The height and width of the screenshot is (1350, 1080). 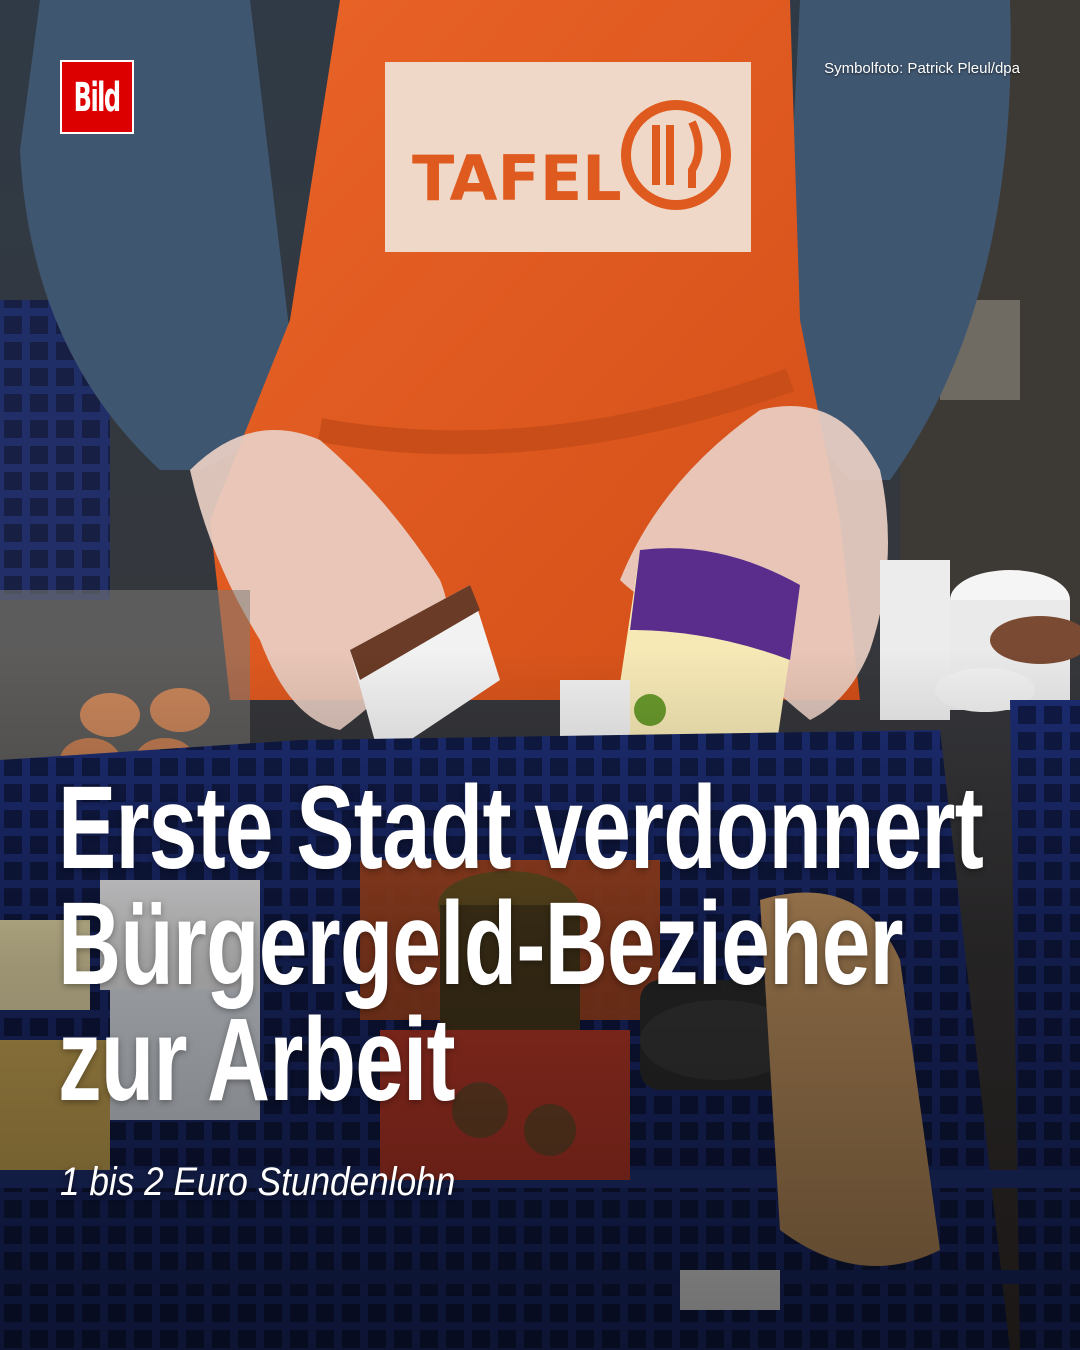 I want to click on bild-logo-text: Bild, so click(x=97, y=97).